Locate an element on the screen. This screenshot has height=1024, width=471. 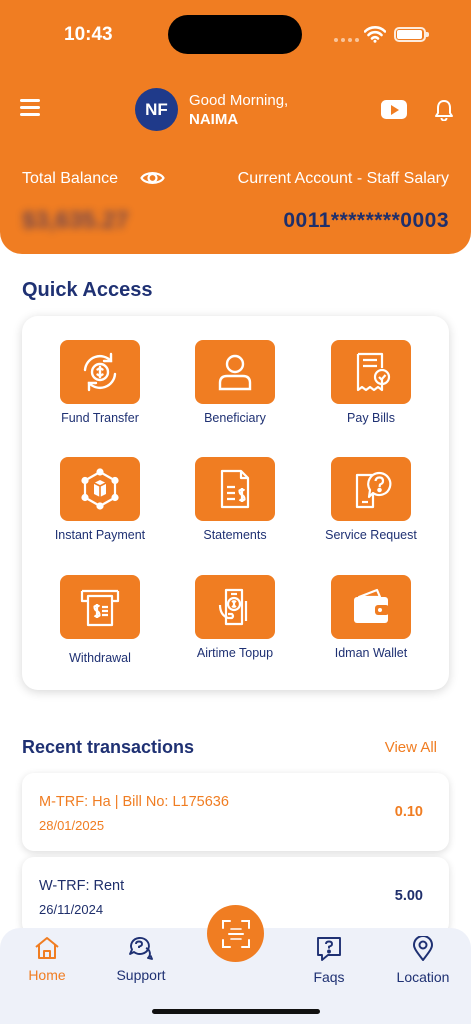
withdrawal-button: Withdrawal is located at coordinates (100, 620).